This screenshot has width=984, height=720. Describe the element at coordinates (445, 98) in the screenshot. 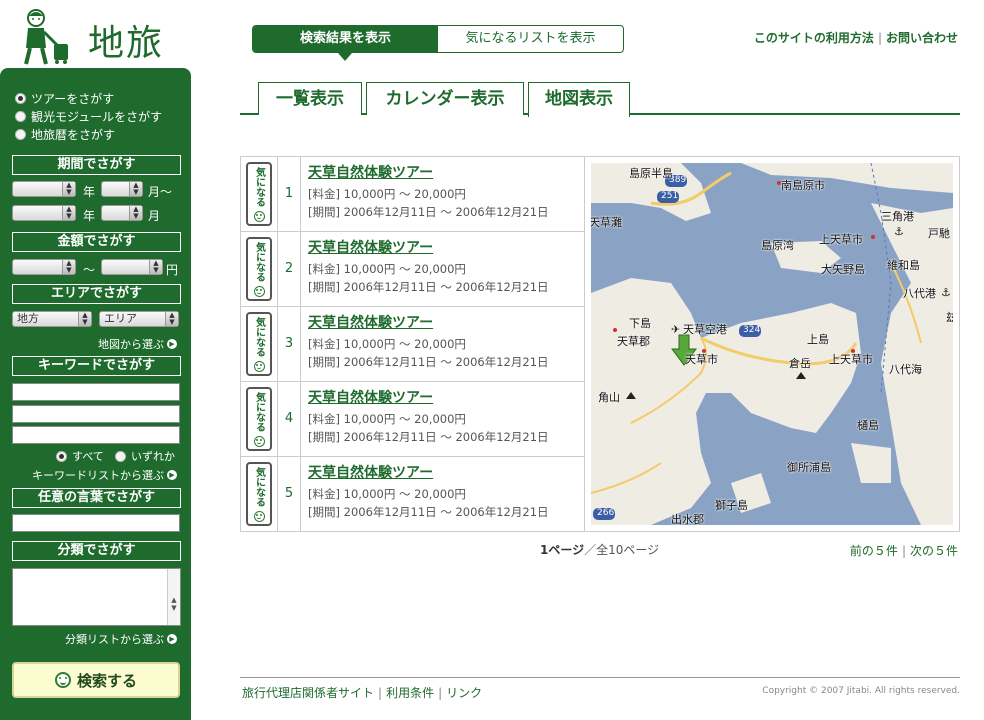

I see `tab-calendar-view: カレンダー表示` at that location.